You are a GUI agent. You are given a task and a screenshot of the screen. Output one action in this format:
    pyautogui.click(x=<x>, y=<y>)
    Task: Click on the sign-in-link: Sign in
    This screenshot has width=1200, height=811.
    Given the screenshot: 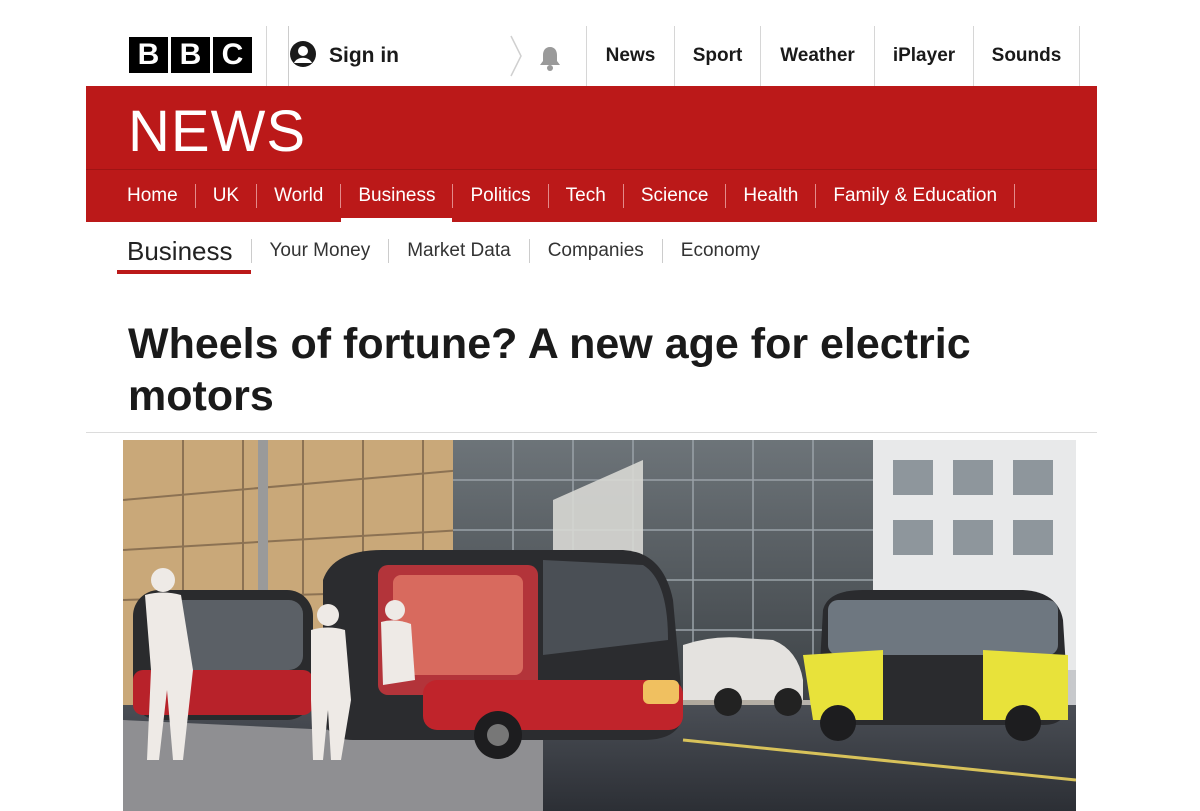 What is the action you would take?
    pyautogui.click(x=343, y=56)
    